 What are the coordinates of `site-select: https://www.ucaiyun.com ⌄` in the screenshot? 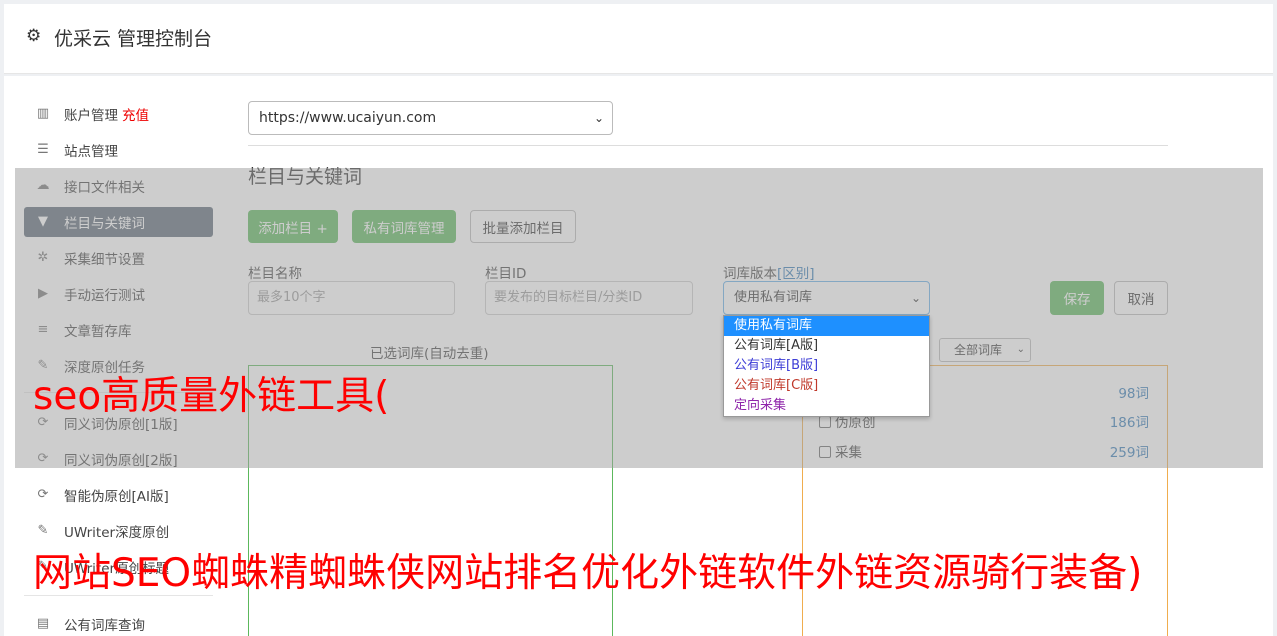 It's located at (430, 118).